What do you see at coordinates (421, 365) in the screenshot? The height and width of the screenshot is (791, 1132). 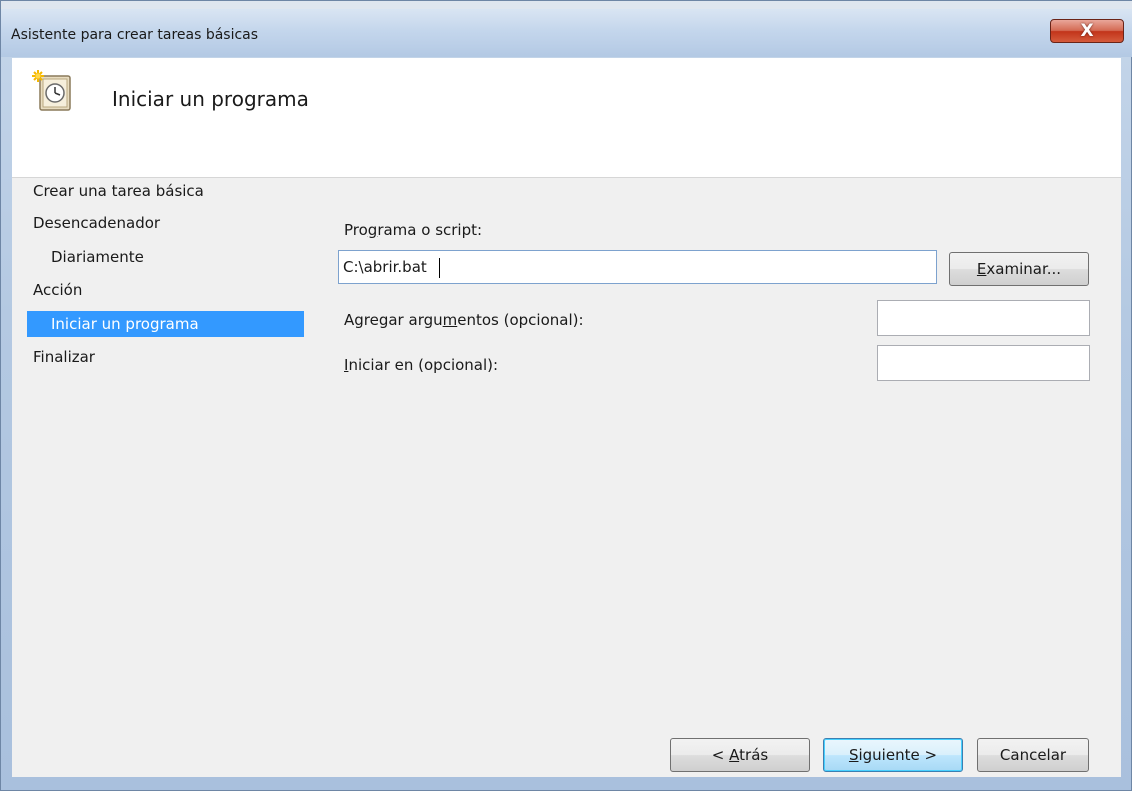 I see `start-in-label: Iniciar en (opcional):` at bounding box center [421, 365].